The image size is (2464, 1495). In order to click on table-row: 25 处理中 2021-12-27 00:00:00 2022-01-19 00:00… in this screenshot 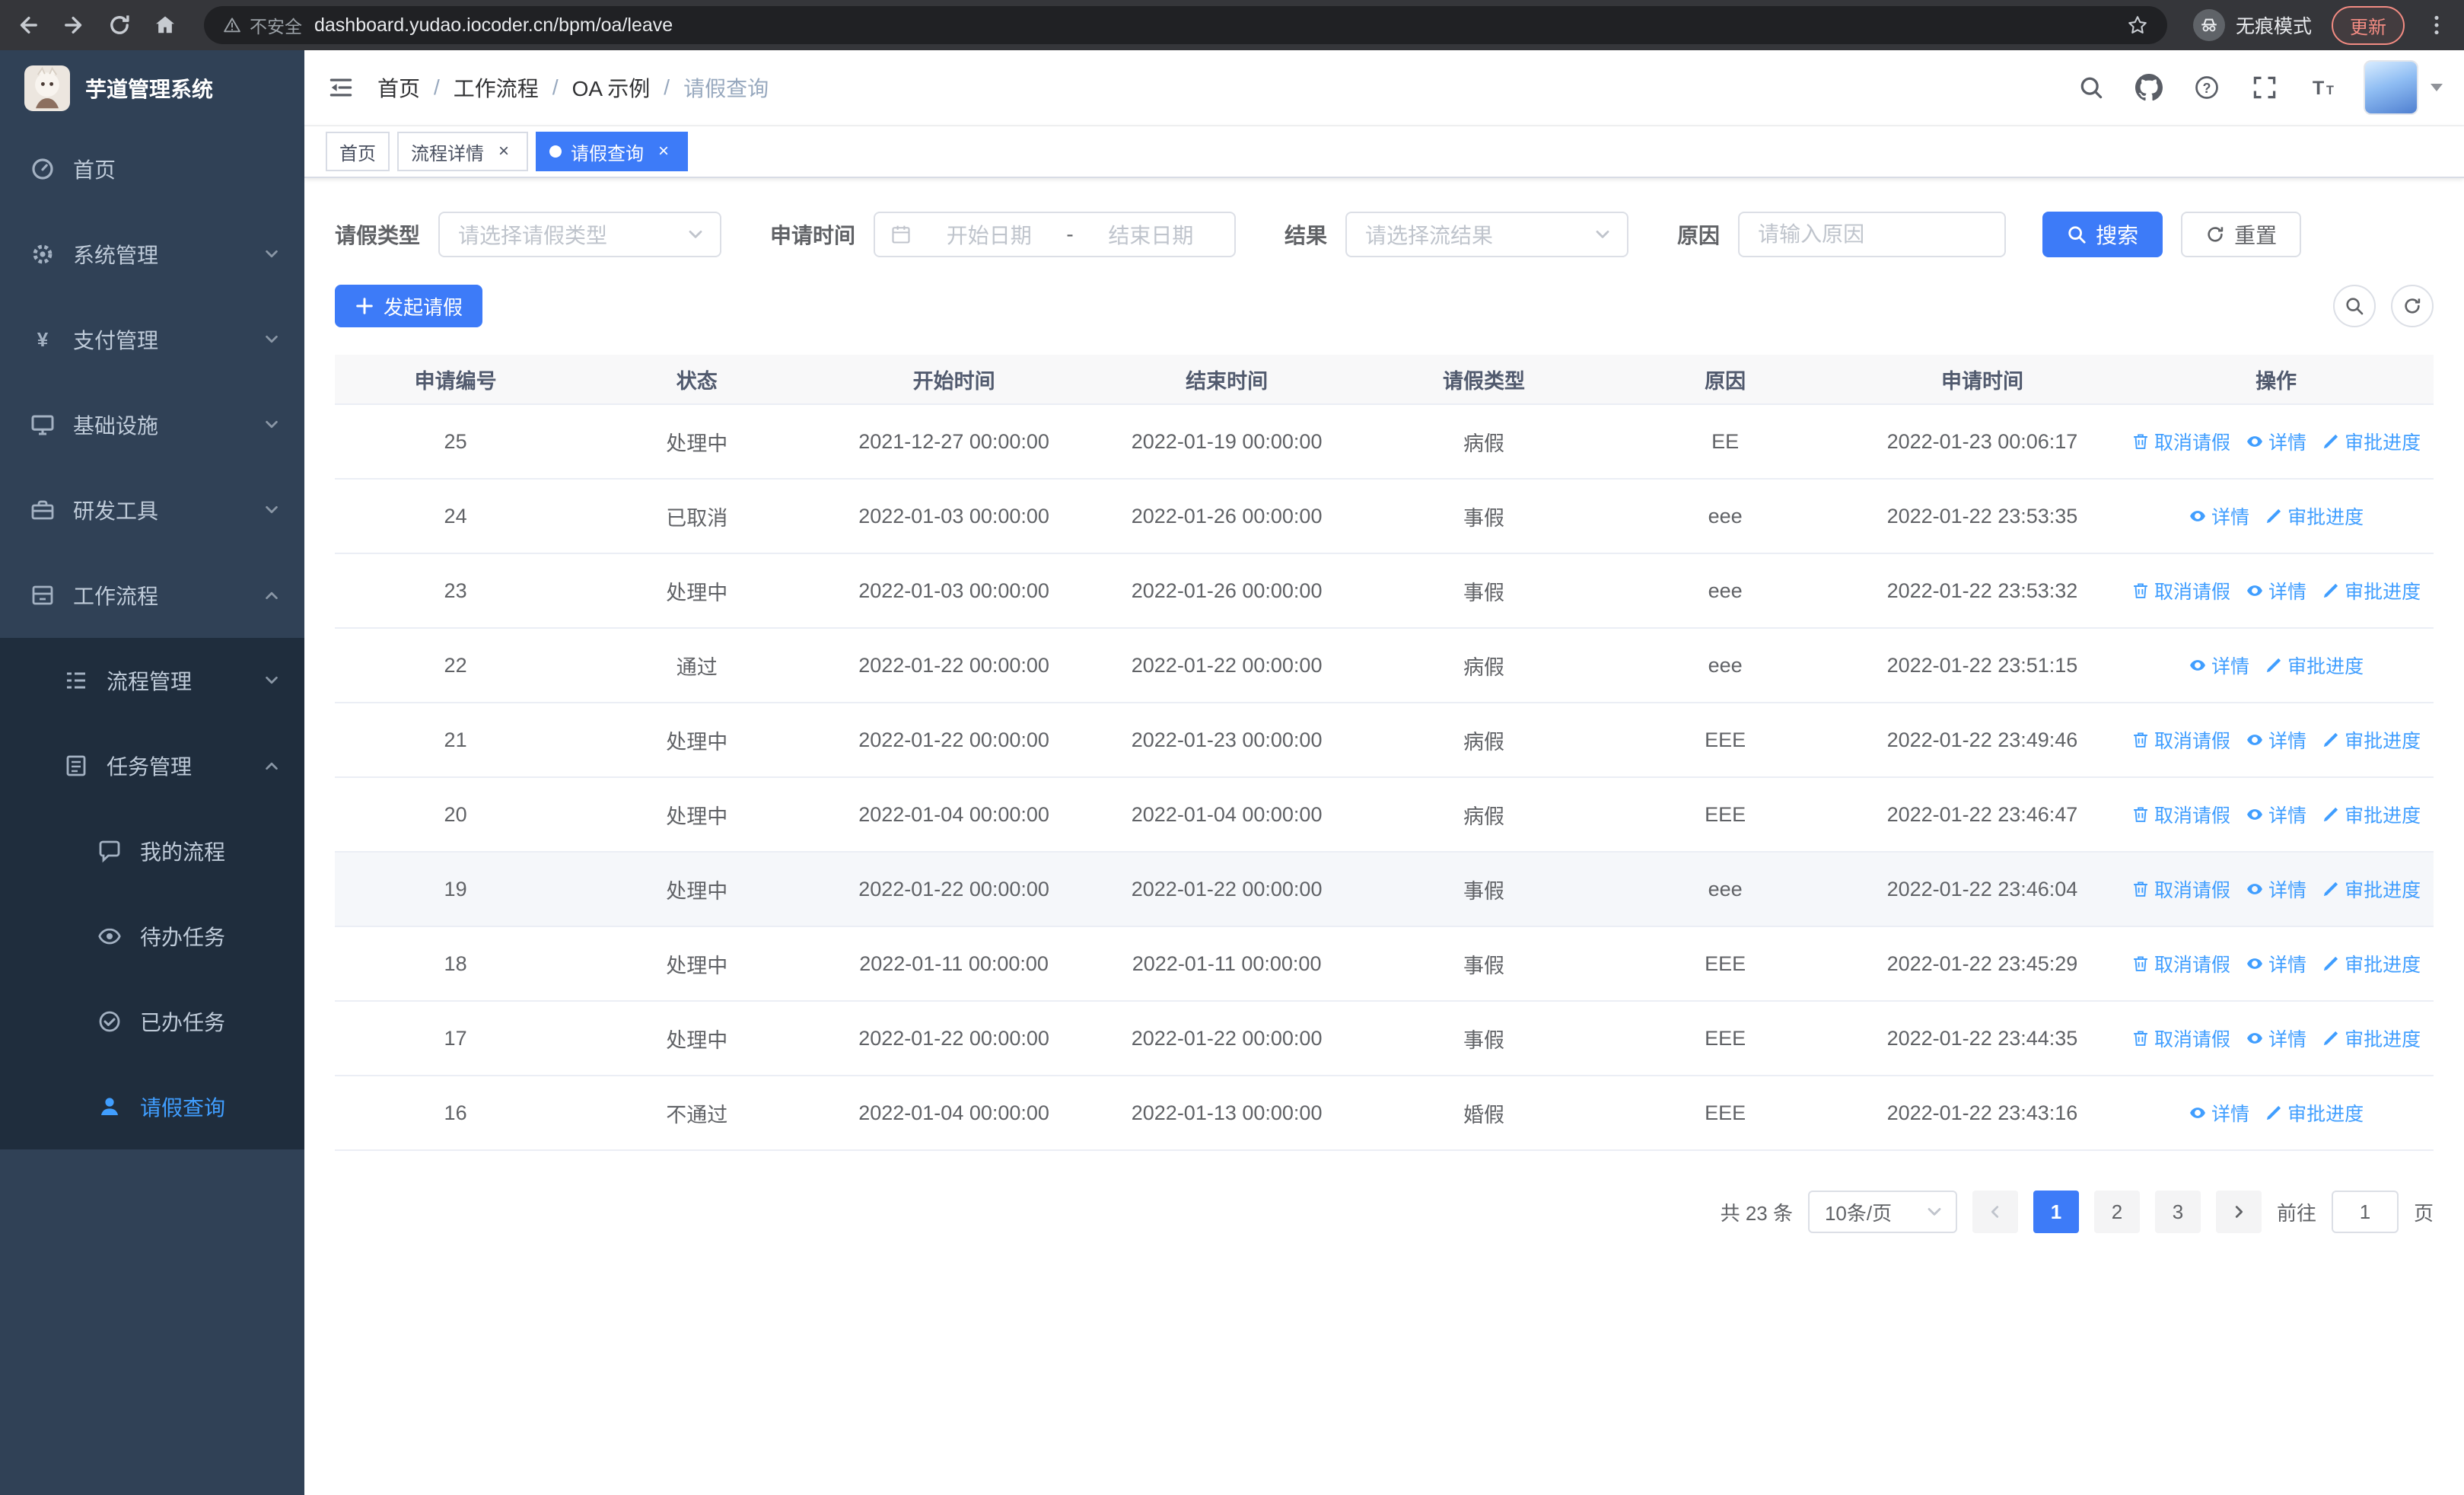, I will do `click(1384, 443)`.